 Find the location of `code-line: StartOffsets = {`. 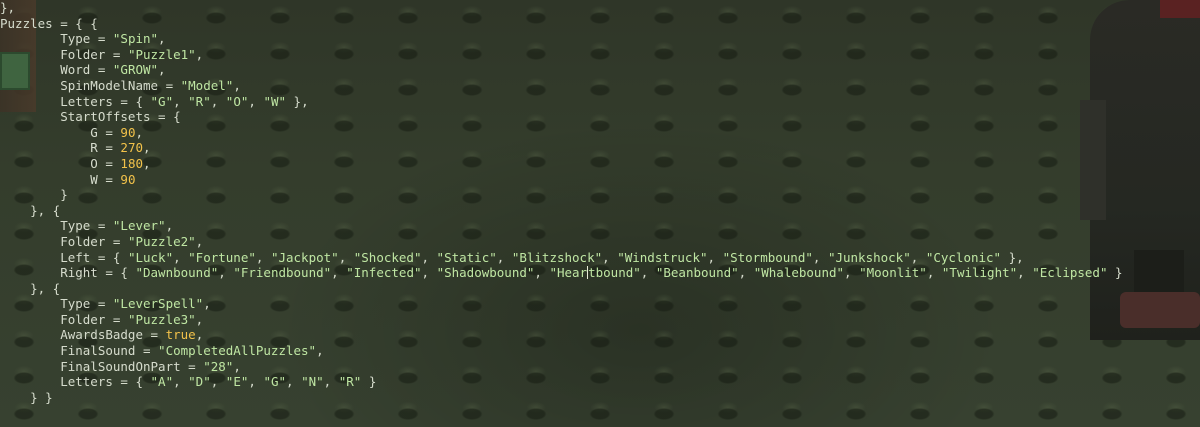

code-line: StartOffsets = { is located at coordinates (561, 117).